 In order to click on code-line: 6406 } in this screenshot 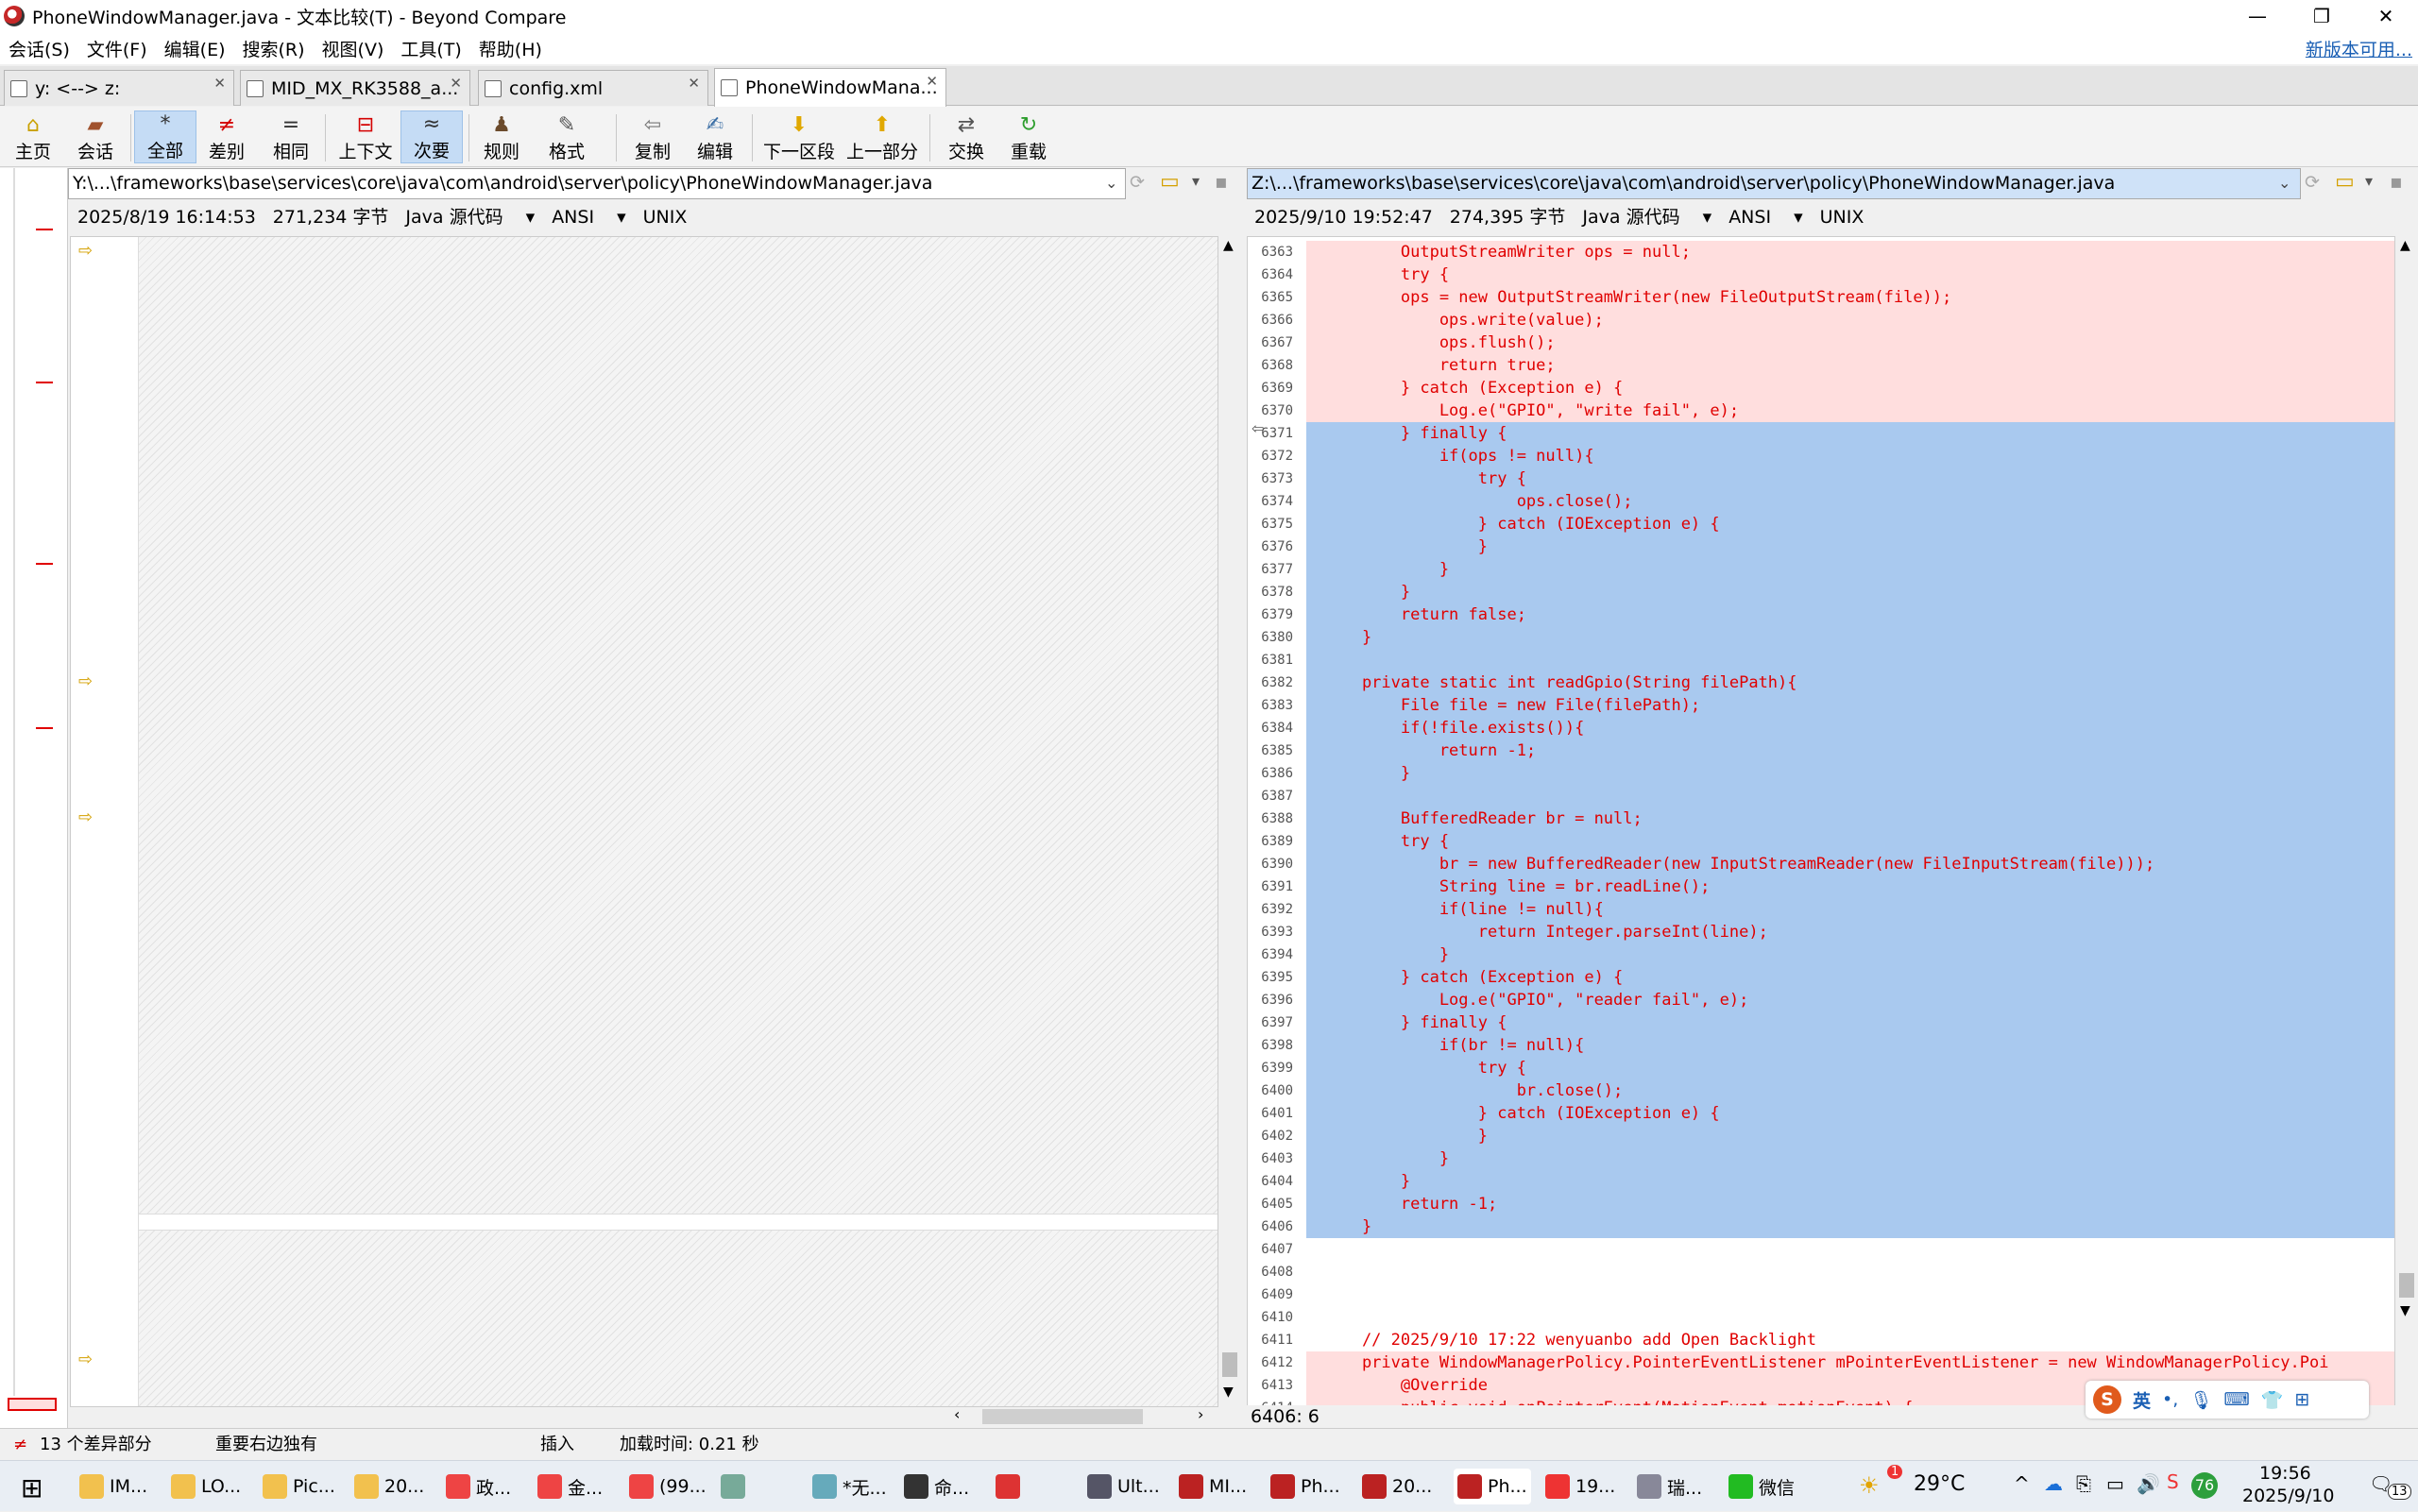, I will do `click(1821, 1226)`.